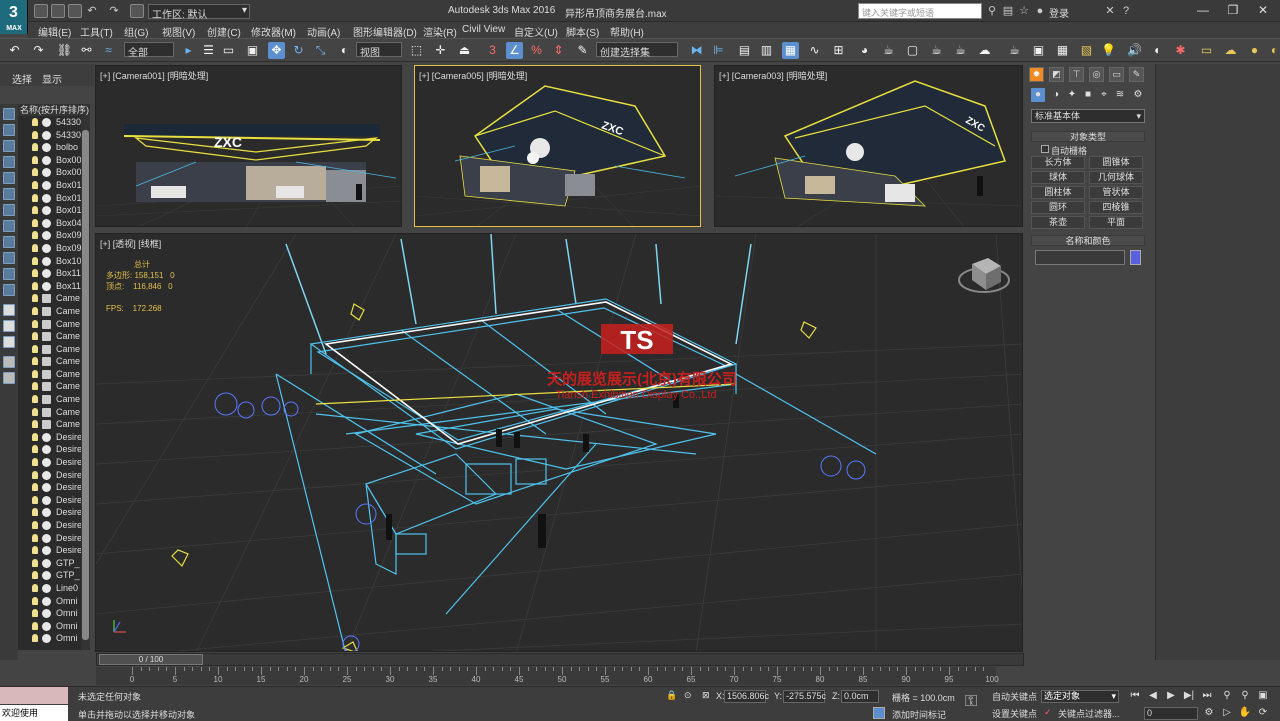 This screenshot has width=1280, height=721. Describe the element at coordinates (385, 31) in the screenshot. I see `menu-graph-editors: 图形编辑器(D)` at that location.